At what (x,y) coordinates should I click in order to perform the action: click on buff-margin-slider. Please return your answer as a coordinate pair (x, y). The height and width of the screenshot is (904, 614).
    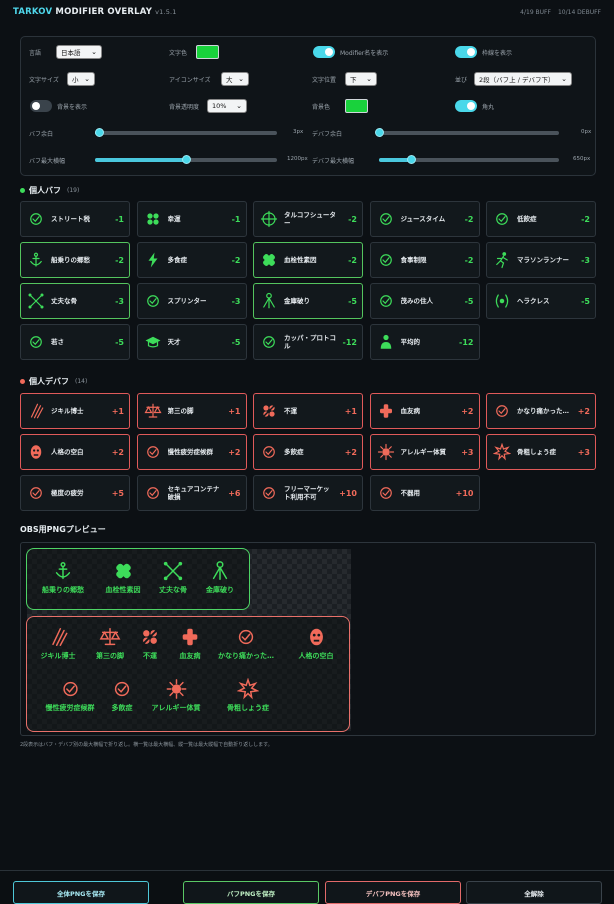
    Looking at the image, I should click on (185, 132).